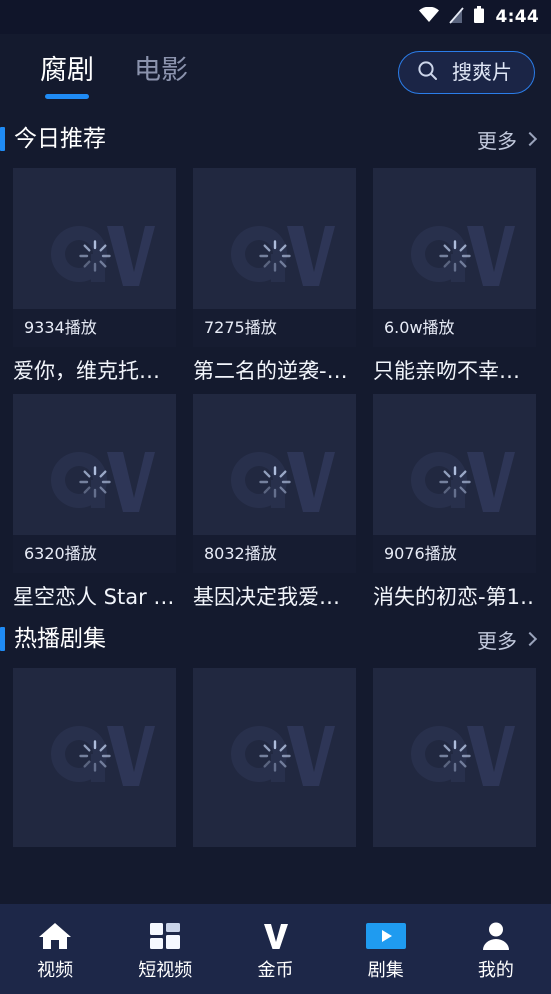 The image size is (551, 994). What do you see at coordinates (385, 970) in the screenshot?
I see `nav-label-series: 剧集` at bounding box center [385, 970].